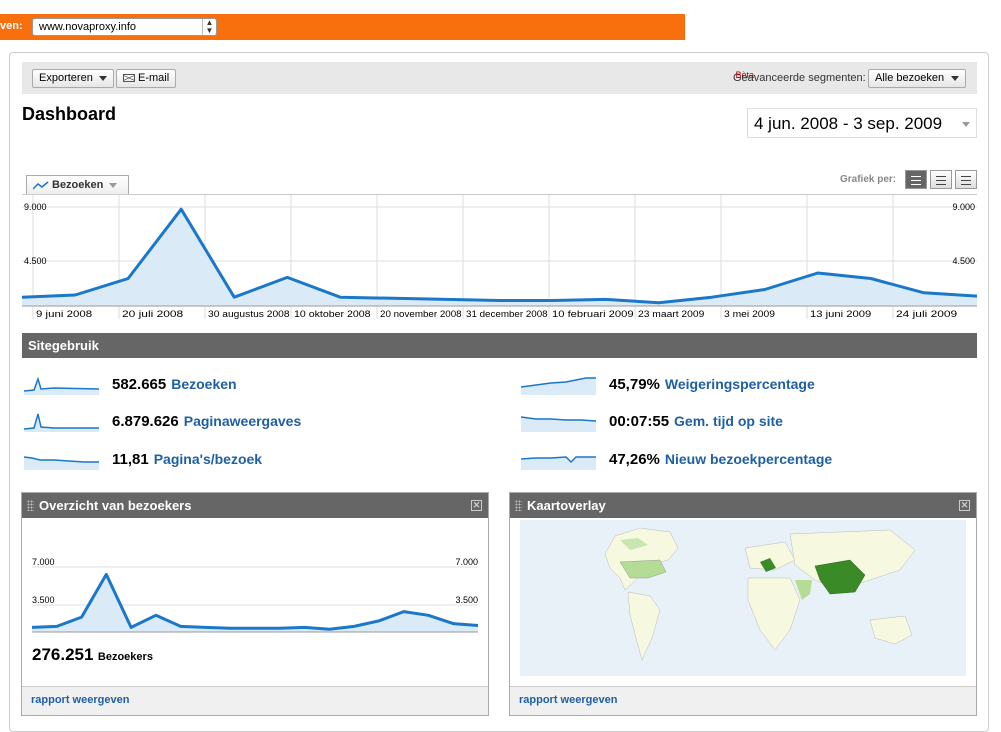 The image size is (1001, 732). What do you see at coordinates (634, 459) in the screenshot?
I see `metric-value: 47,26%` at bounding box center [634, 459].